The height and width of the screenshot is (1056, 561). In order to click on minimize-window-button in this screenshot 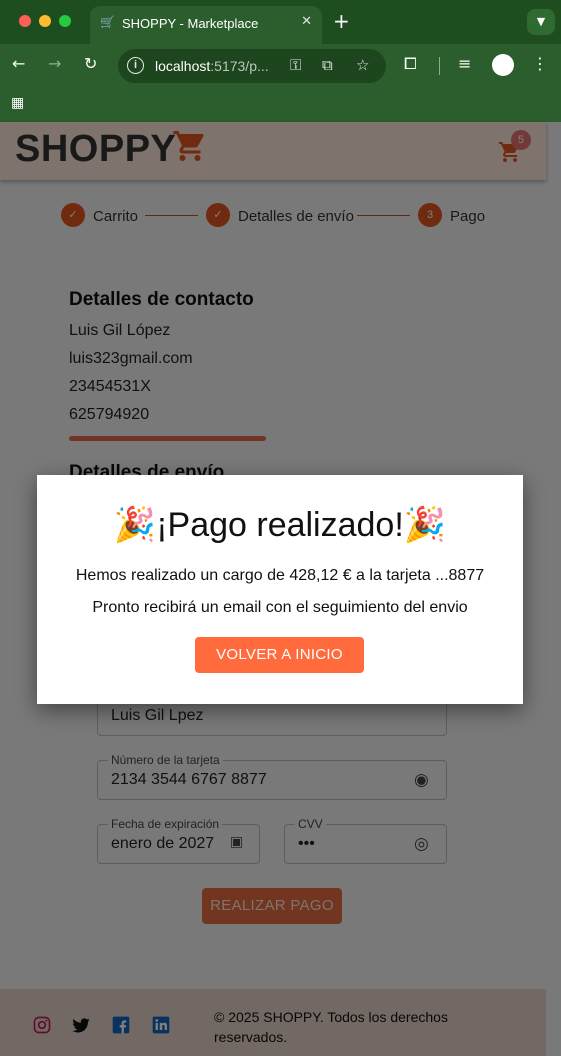, I will do `click(45, 21)`.